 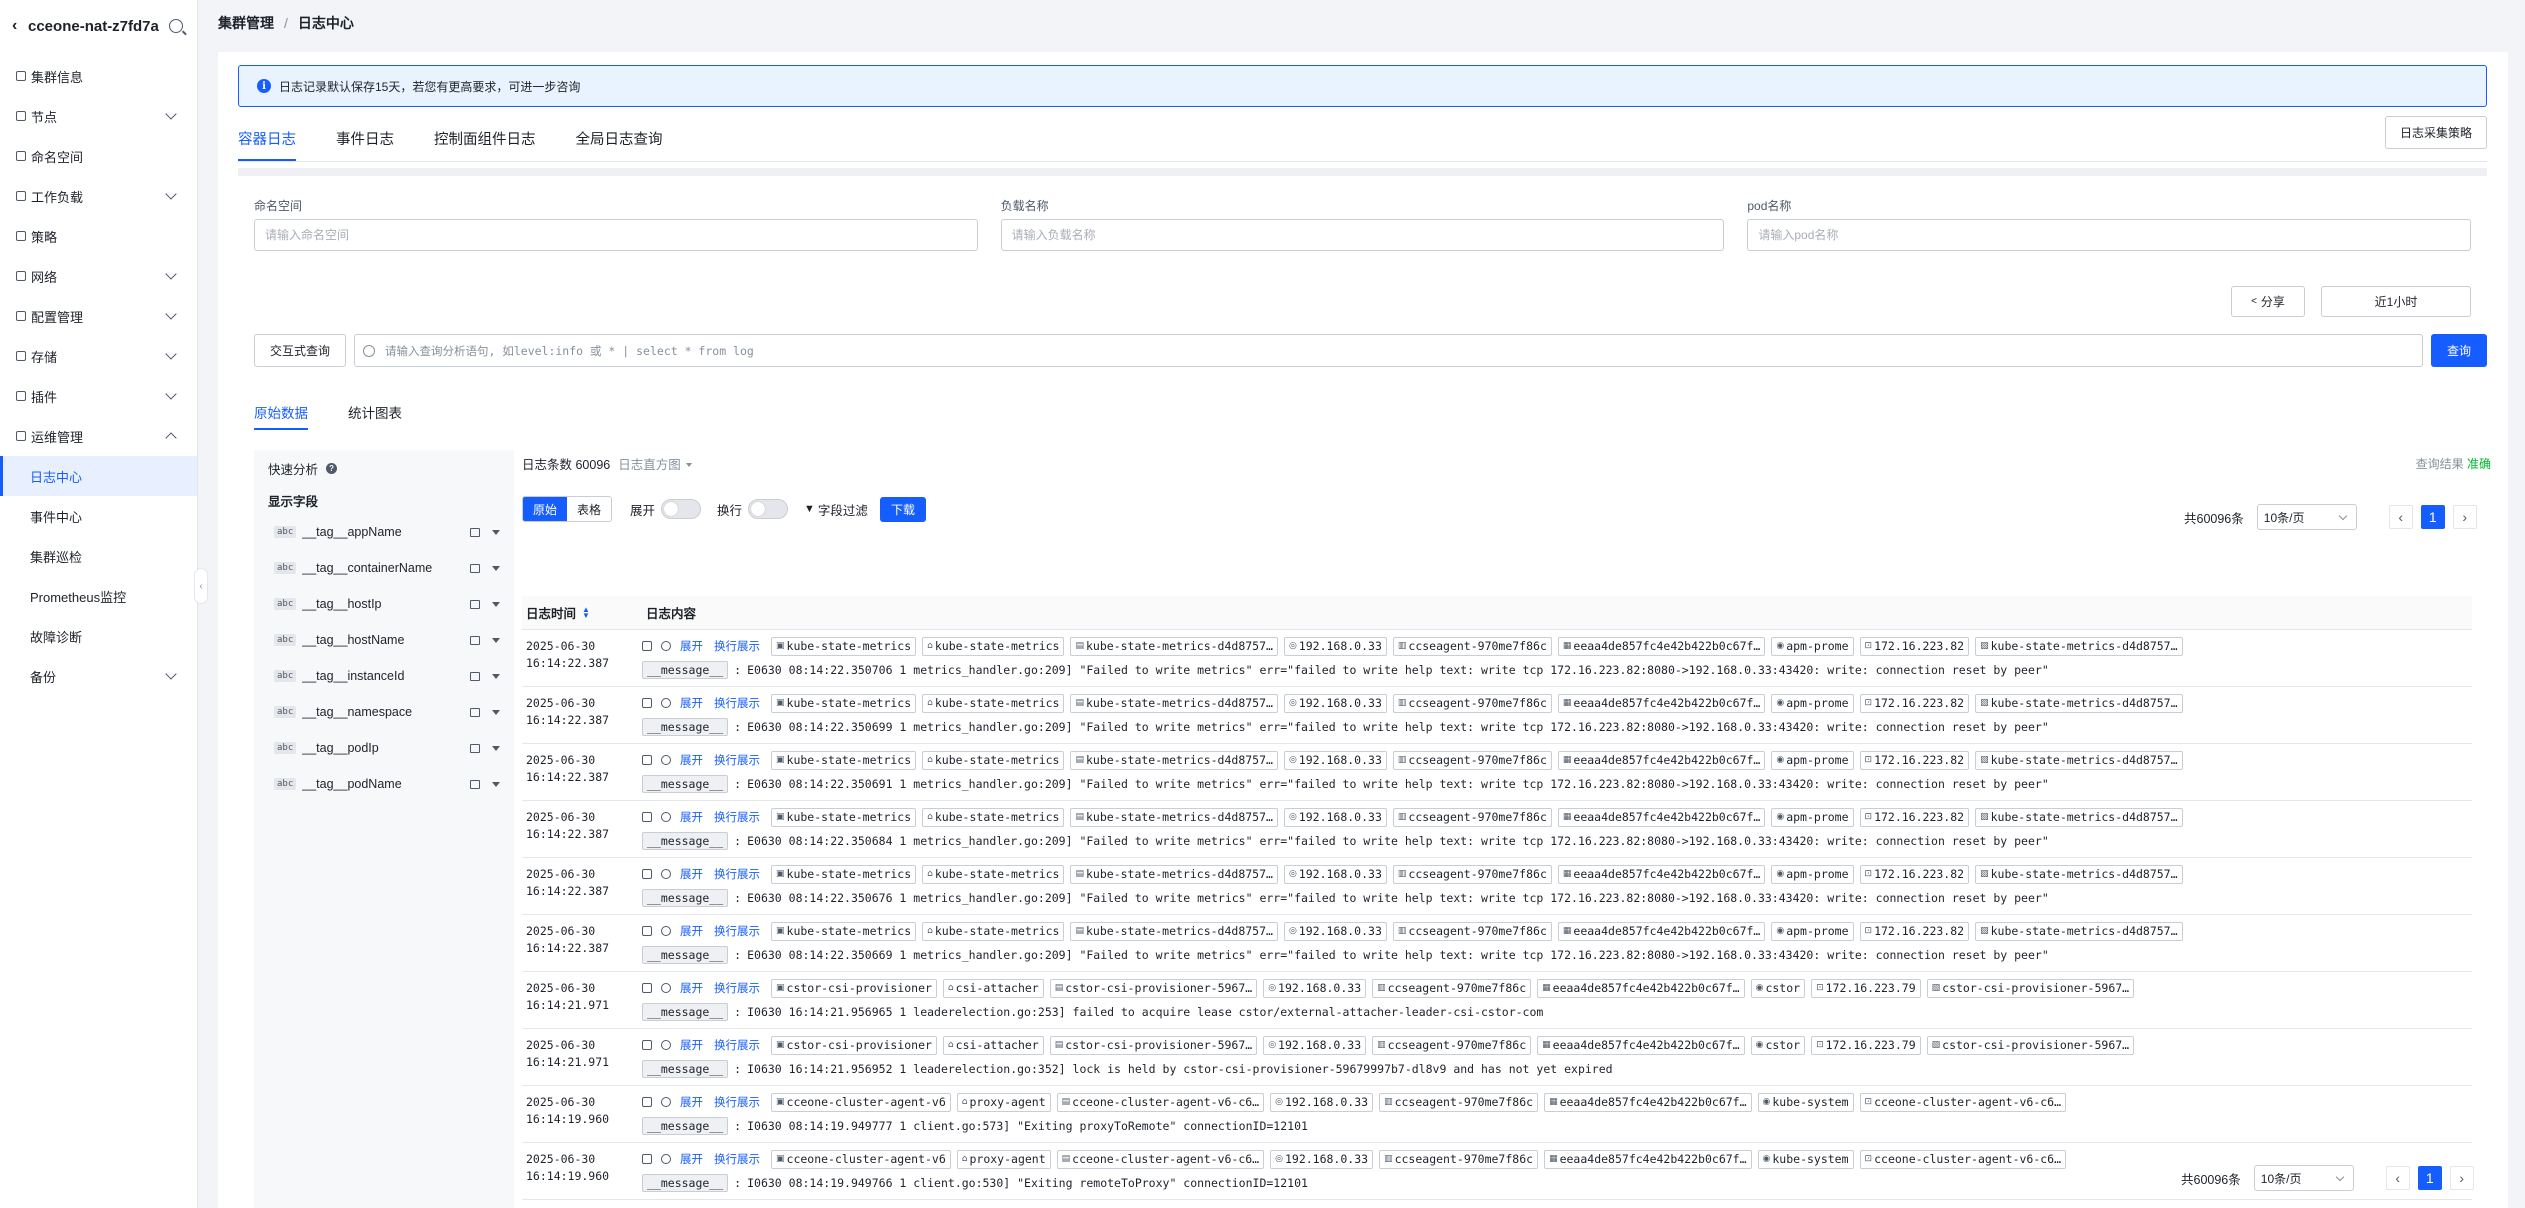 What do you see at coordinates (98, 476) in the screenshot?
I see `sidebar-subitem-log-center: 日志中心` at bounding box center [98, 476].